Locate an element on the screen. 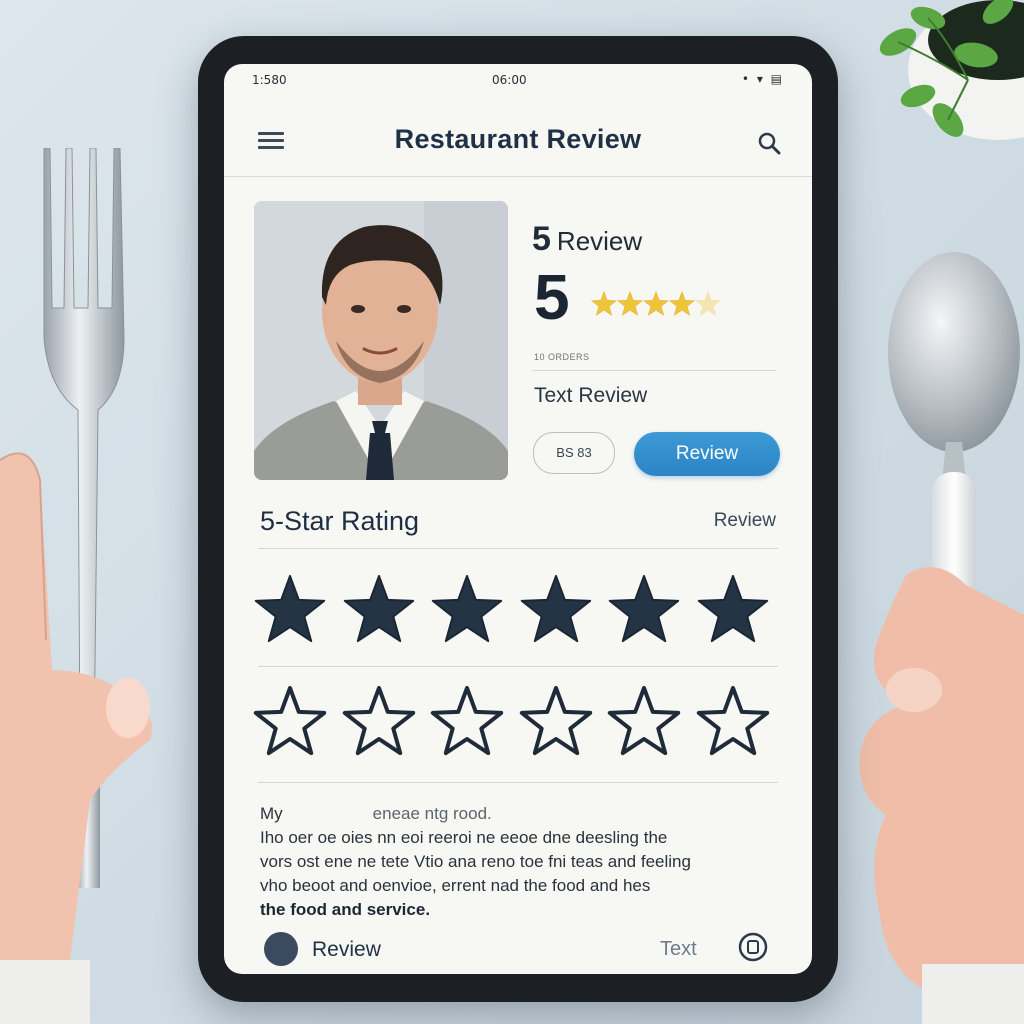 Image resolution: width=1024 pixels, height=1024 pixels. record-icon is located at coordinates (753, 947).